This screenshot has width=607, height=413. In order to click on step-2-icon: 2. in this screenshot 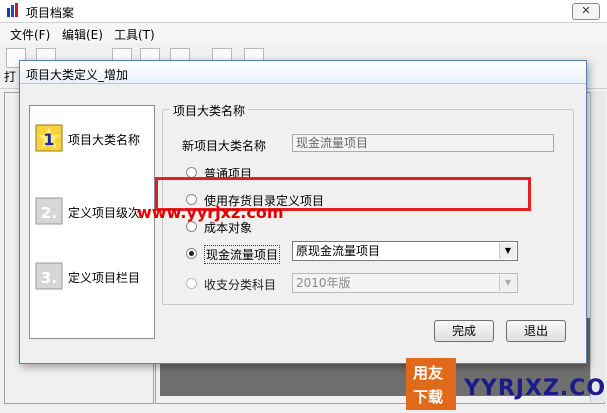, I will do `click(49, 211)`.